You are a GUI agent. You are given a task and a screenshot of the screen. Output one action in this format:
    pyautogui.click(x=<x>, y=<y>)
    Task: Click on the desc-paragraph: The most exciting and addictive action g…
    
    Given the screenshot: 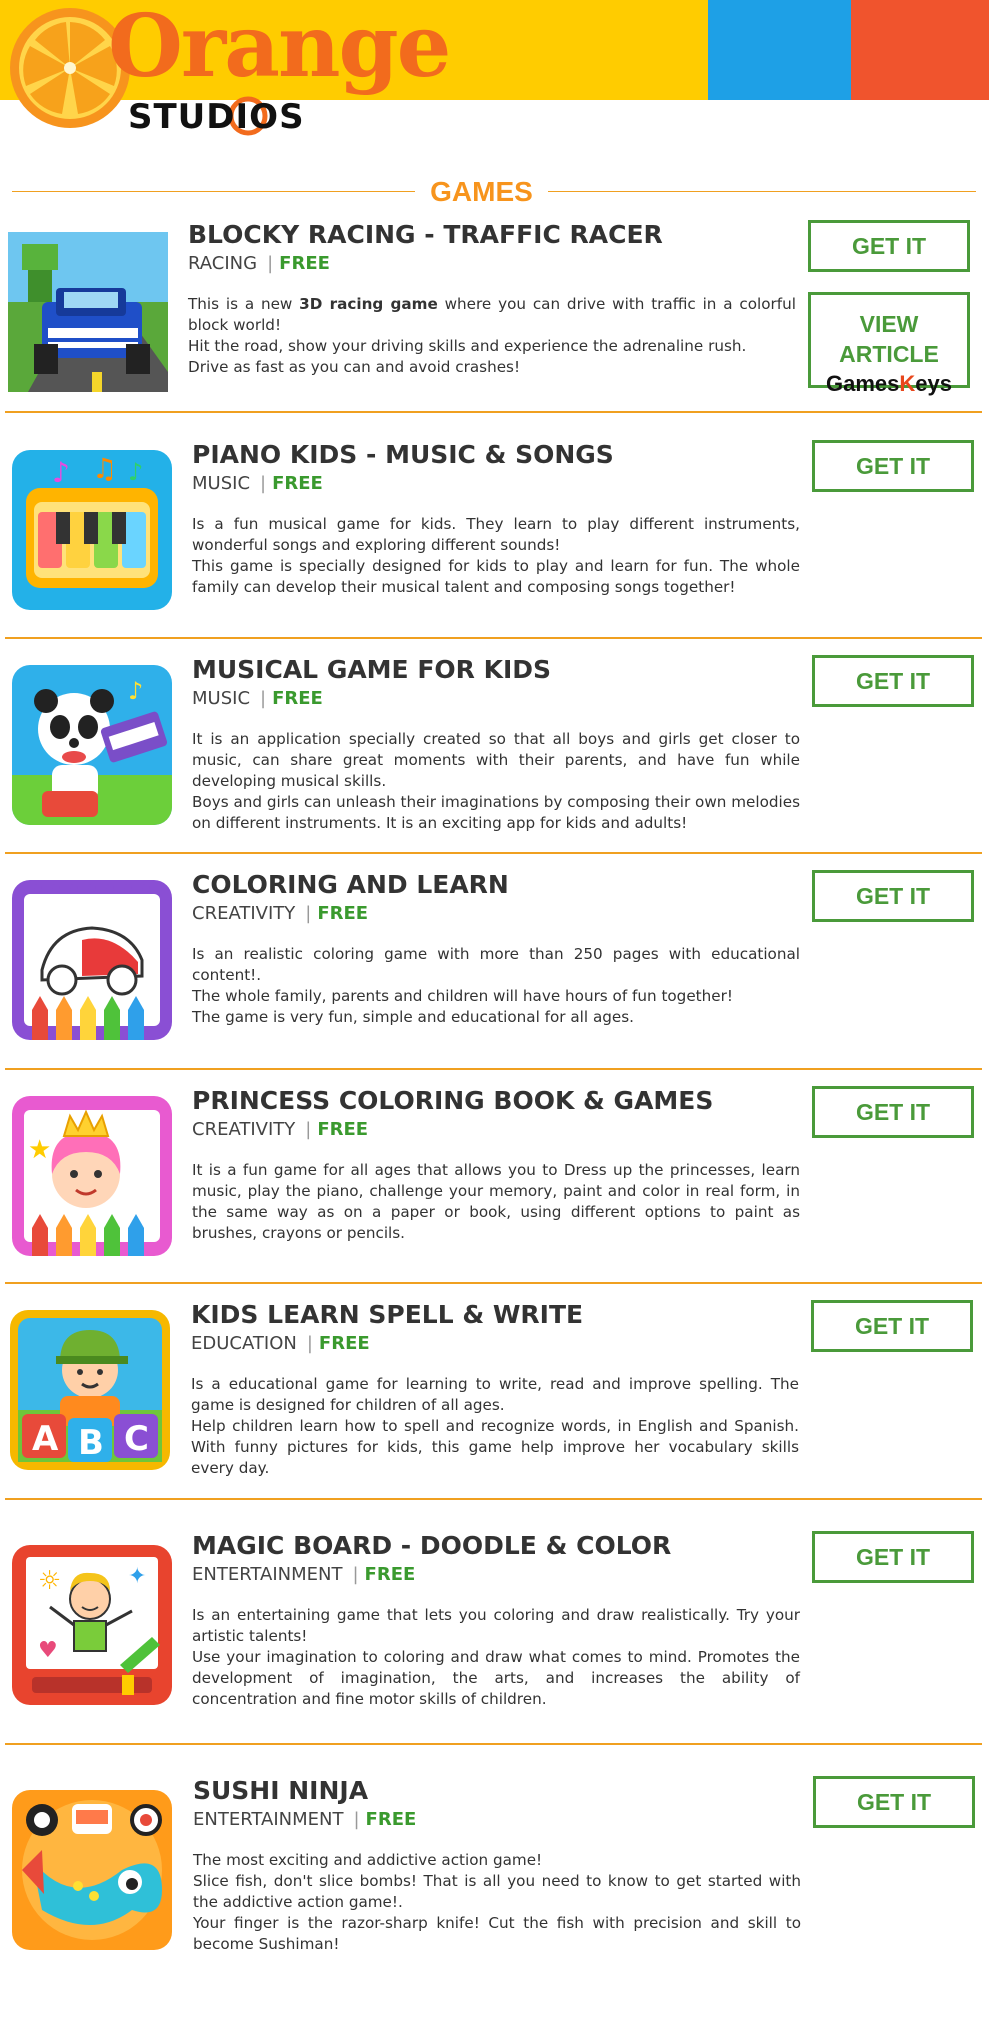 What is the action you would take?
    pyautogui.click(x=368, y=1860)
    